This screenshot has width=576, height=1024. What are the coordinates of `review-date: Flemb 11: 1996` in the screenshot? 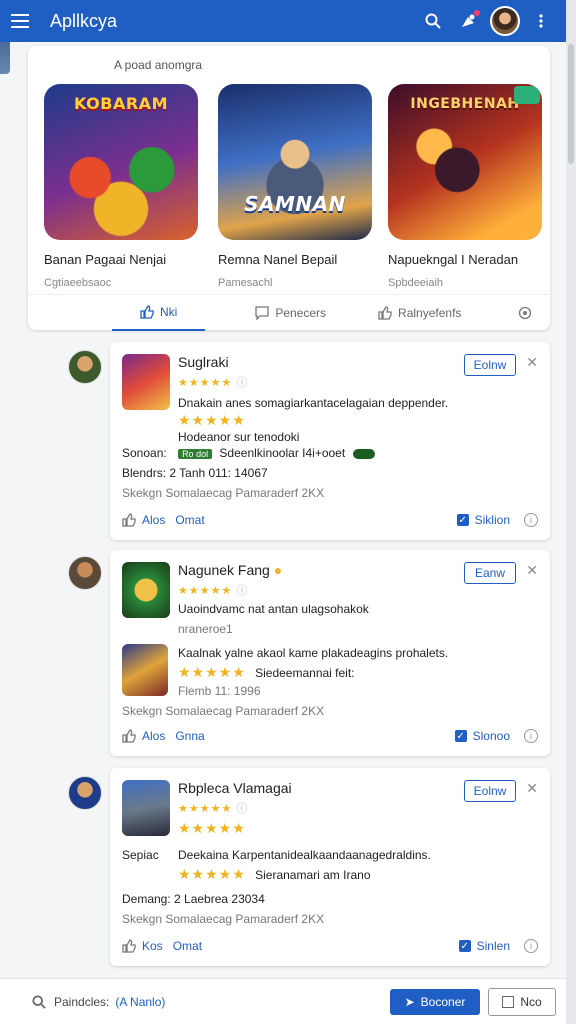 It's located at (219, 691).